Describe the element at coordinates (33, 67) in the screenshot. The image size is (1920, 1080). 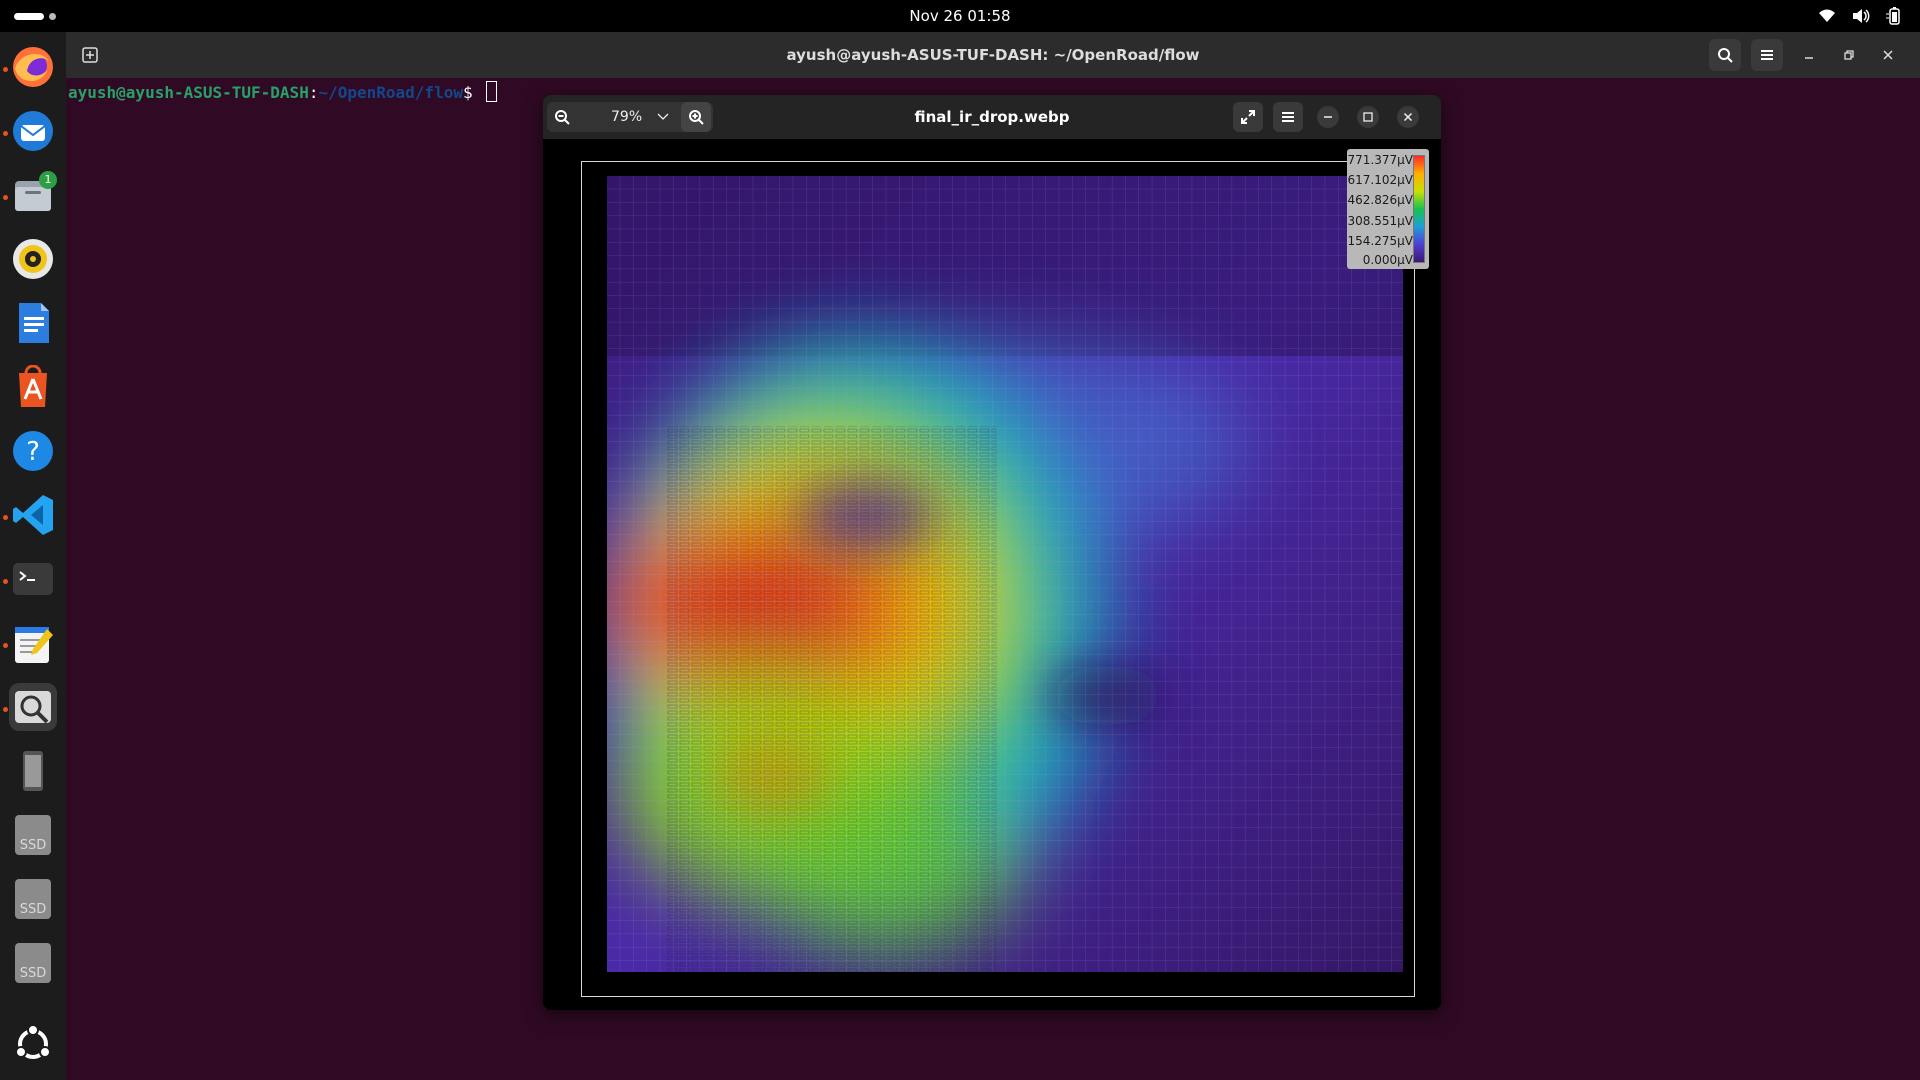
I see `firefox-icon` at that location.